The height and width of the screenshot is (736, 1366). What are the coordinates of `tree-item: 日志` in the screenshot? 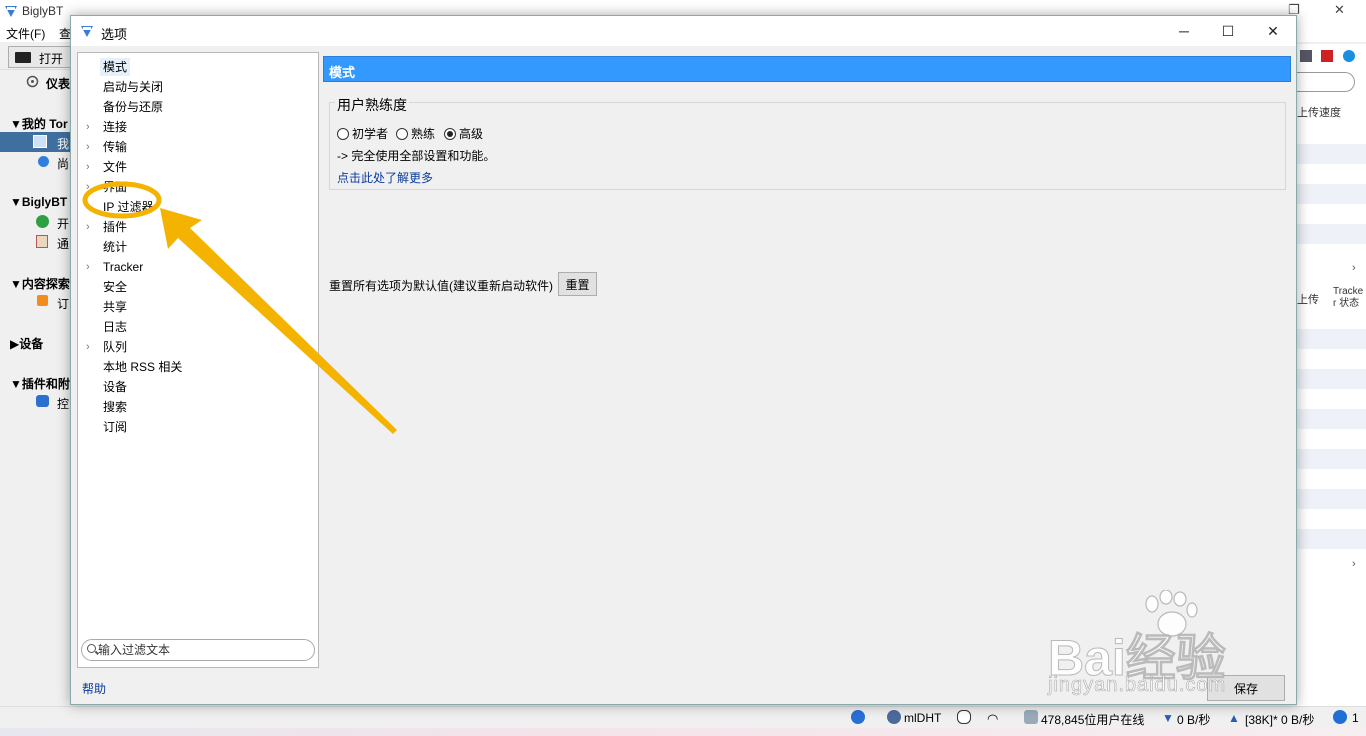 It's located at (115, 327).